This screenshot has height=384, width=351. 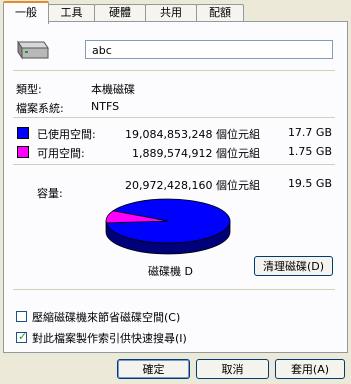 I want to click on compress-label: 壓縮磁碟機來節省磁碟空間(C), so click(x=106, y=317).